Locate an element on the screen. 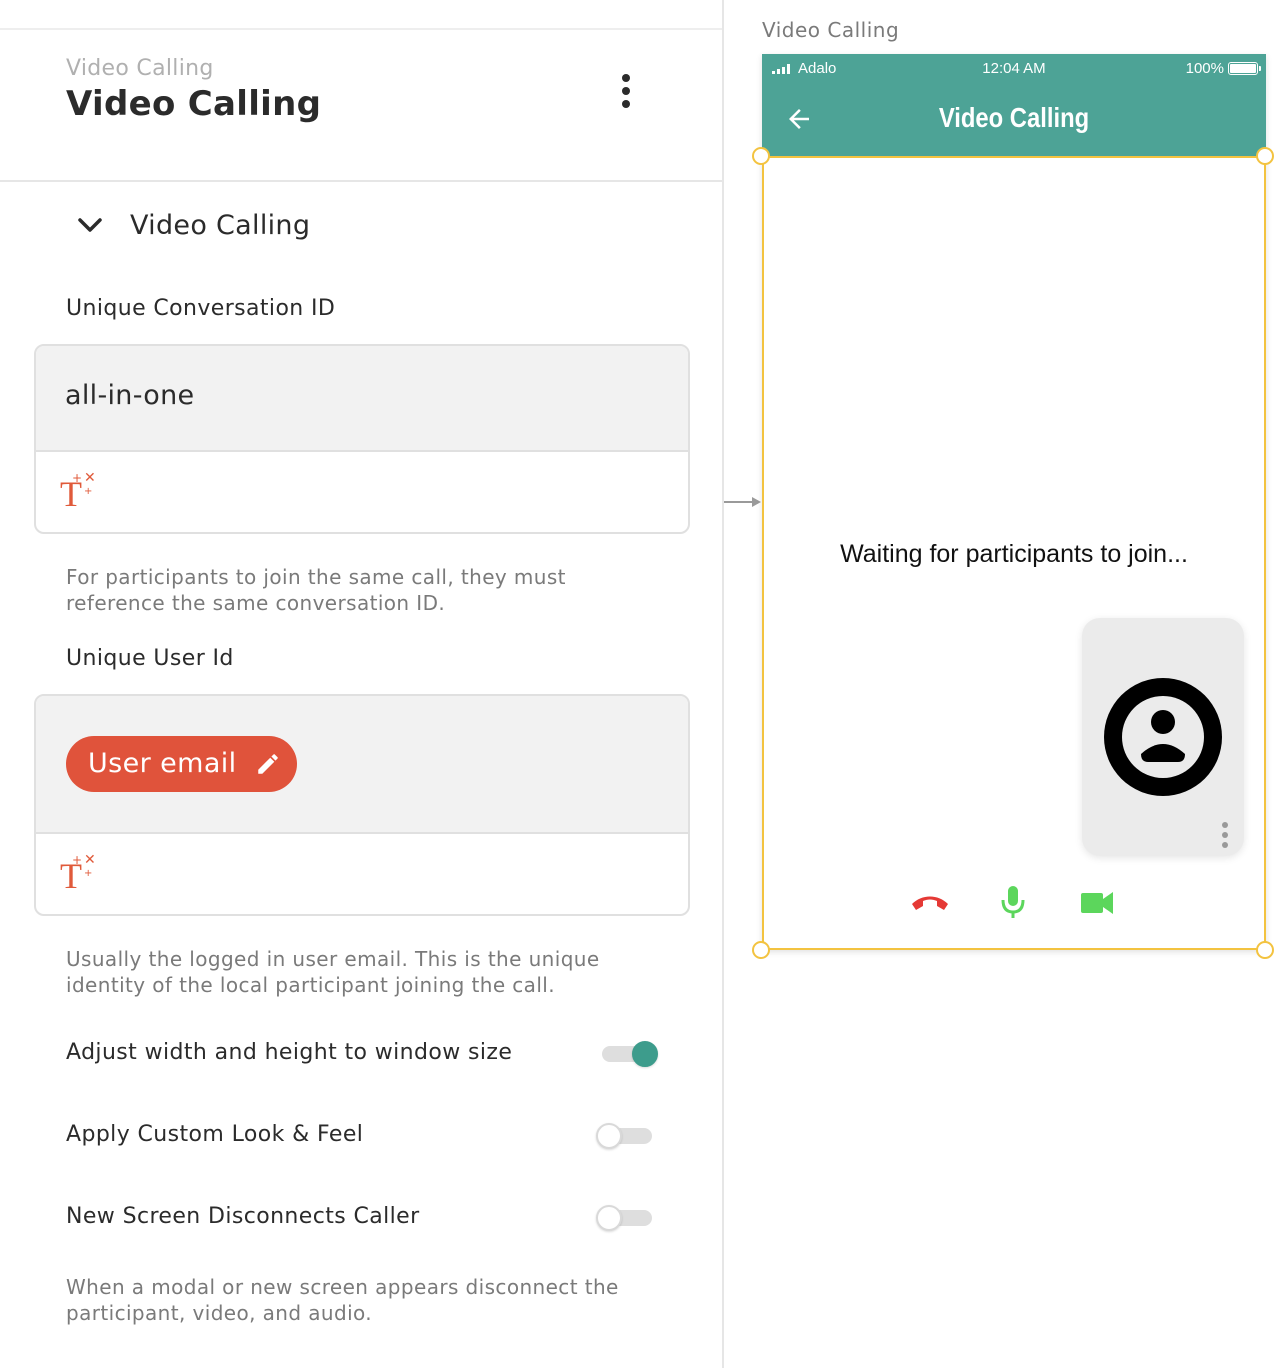  conversation-id-input: all-in-one is located at coordinates (362, 399).